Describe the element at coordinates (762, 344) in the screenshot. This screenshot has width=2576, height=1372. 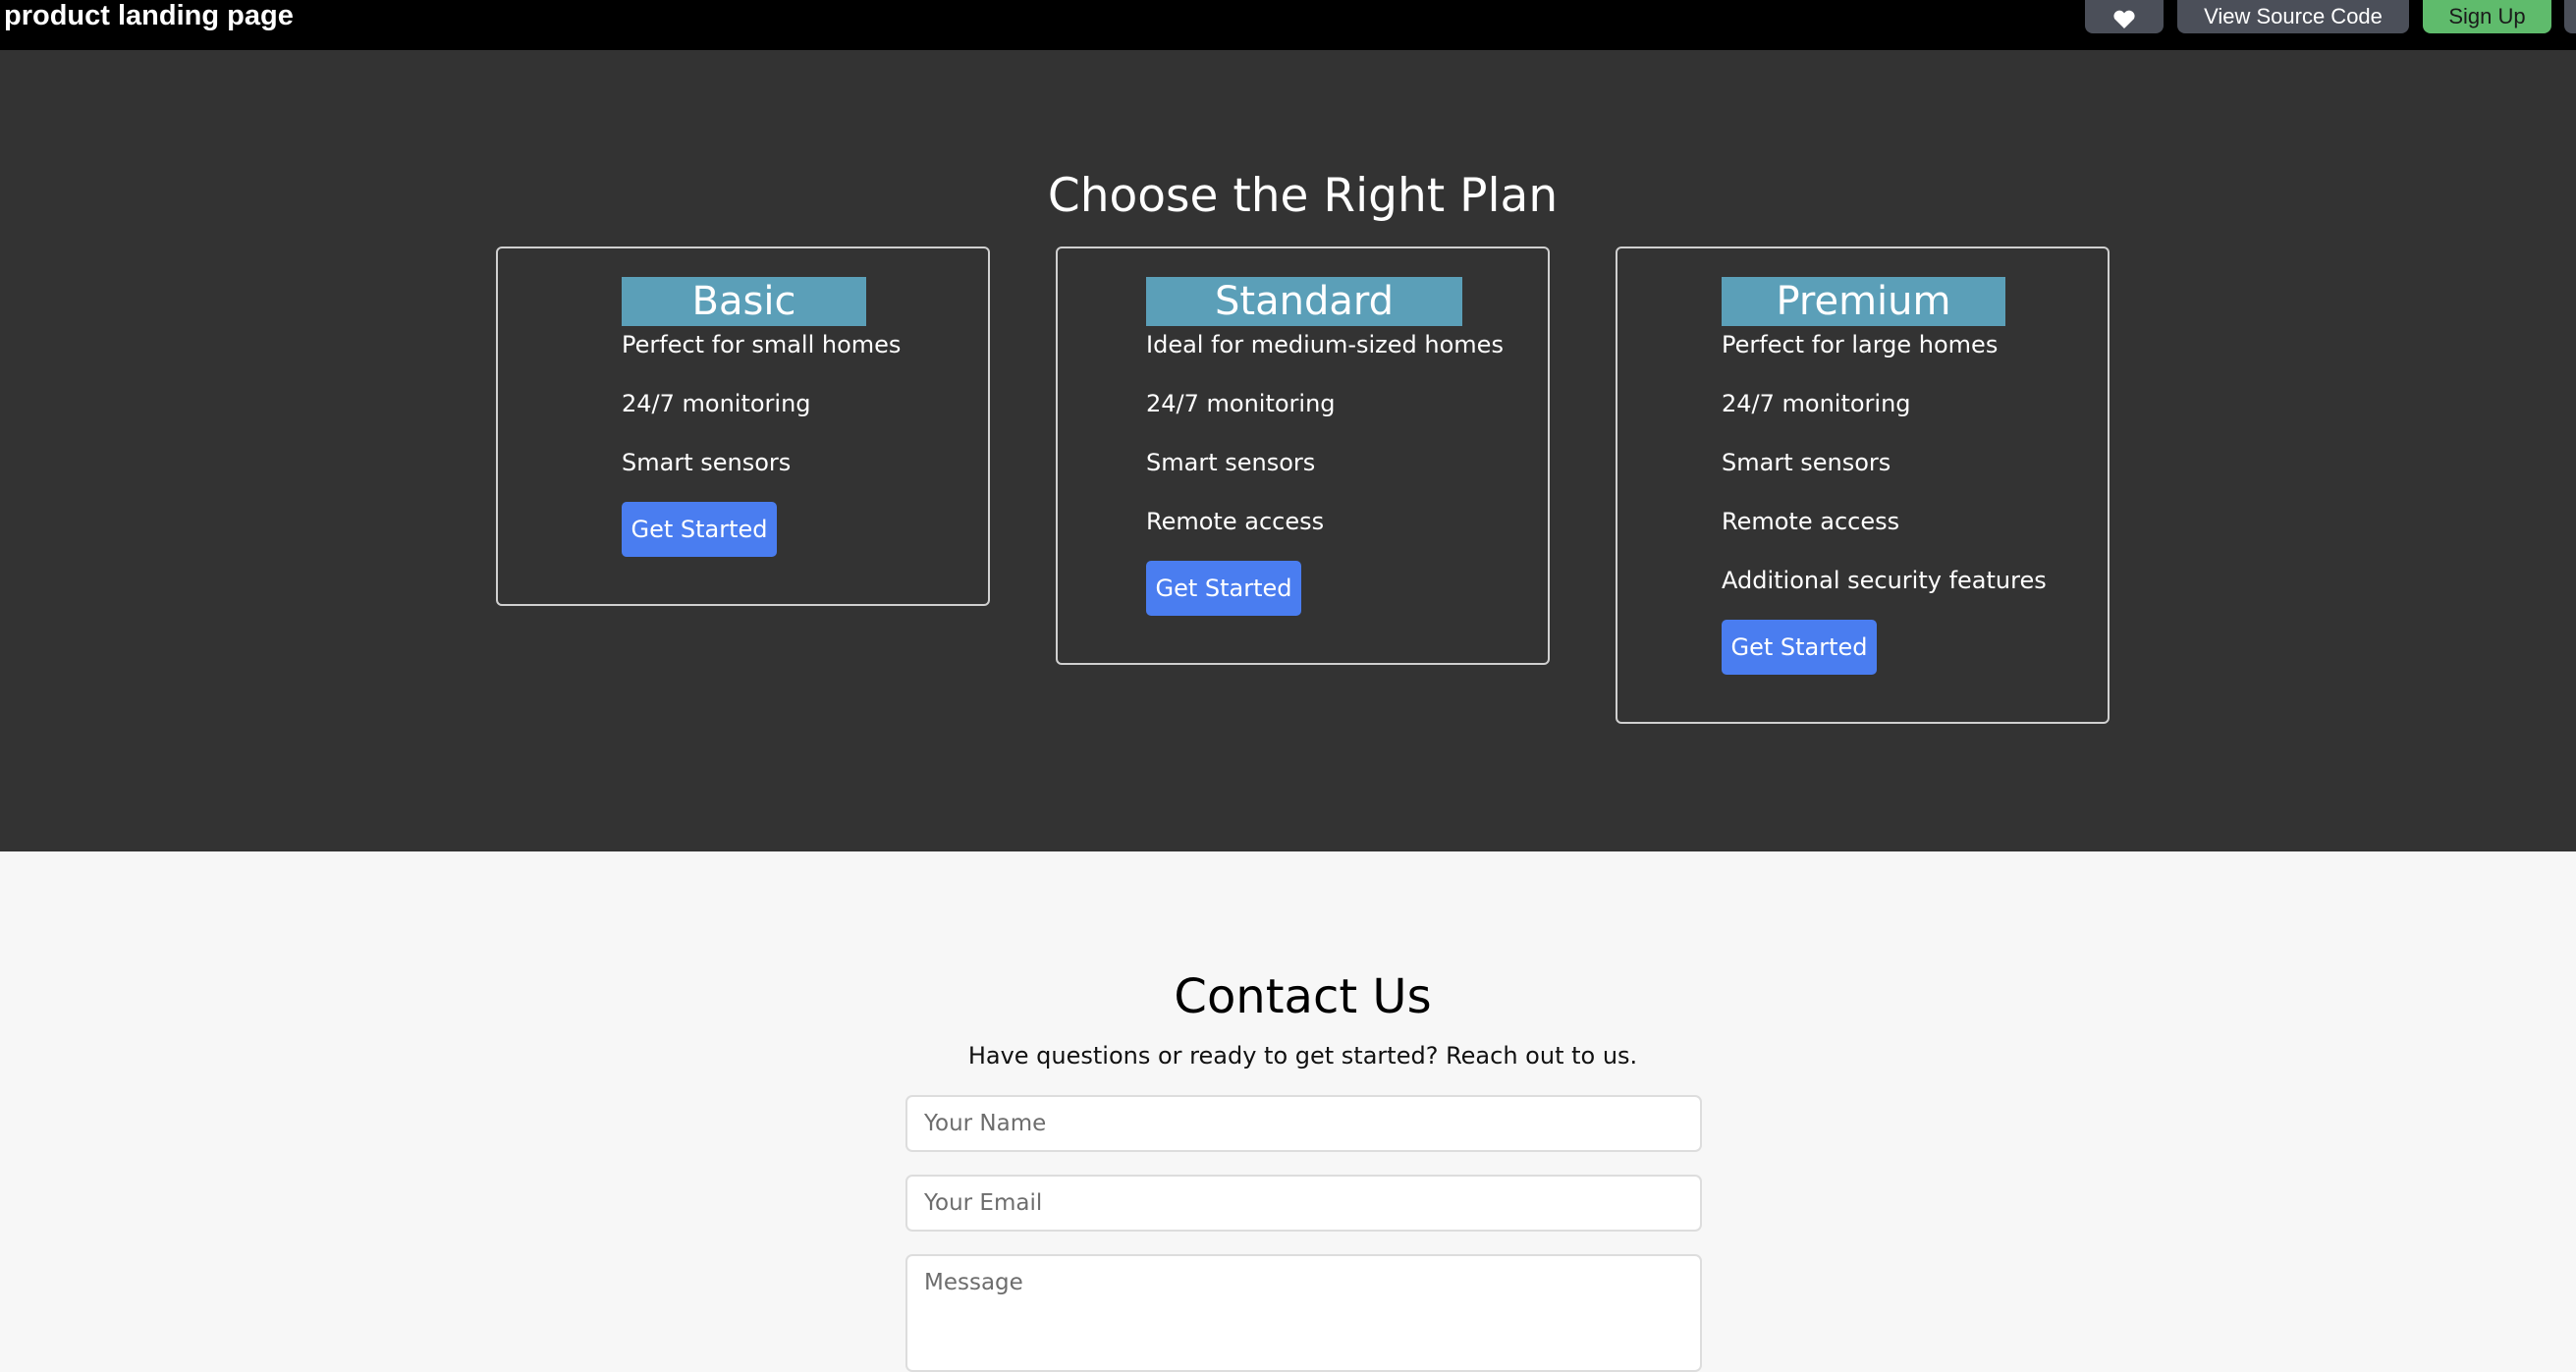
I see `plan-feature: Perfect for small homes` at that location.